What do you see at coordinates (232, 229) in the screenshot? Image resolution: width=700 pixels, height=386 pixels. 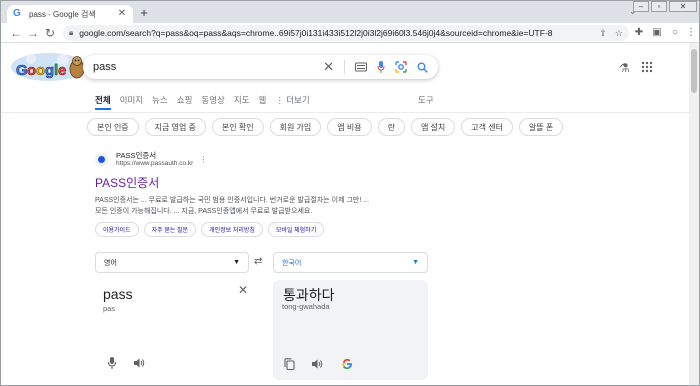 I see `sitelink-privacy-policy: 개인정보 처리방침` at bounding box center [232, 229].